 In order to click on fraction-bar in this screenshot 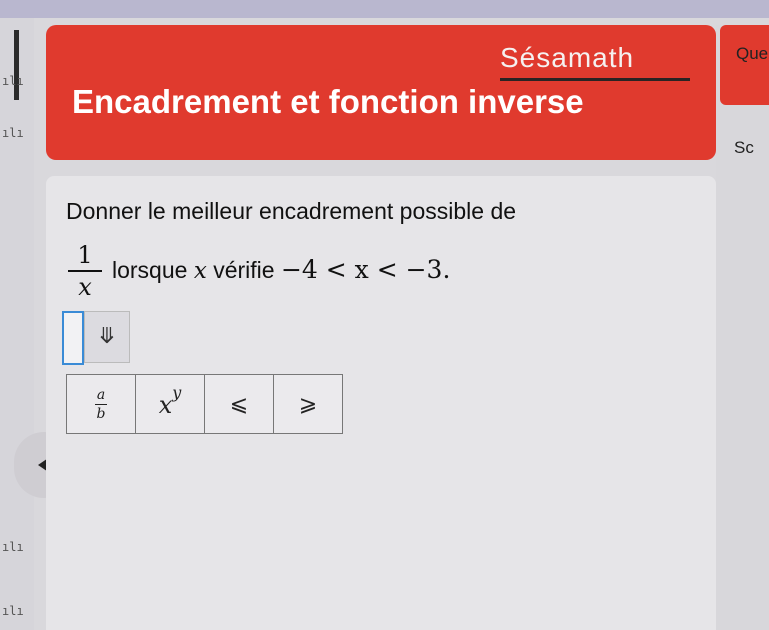, I will do `click(85, 271)`.